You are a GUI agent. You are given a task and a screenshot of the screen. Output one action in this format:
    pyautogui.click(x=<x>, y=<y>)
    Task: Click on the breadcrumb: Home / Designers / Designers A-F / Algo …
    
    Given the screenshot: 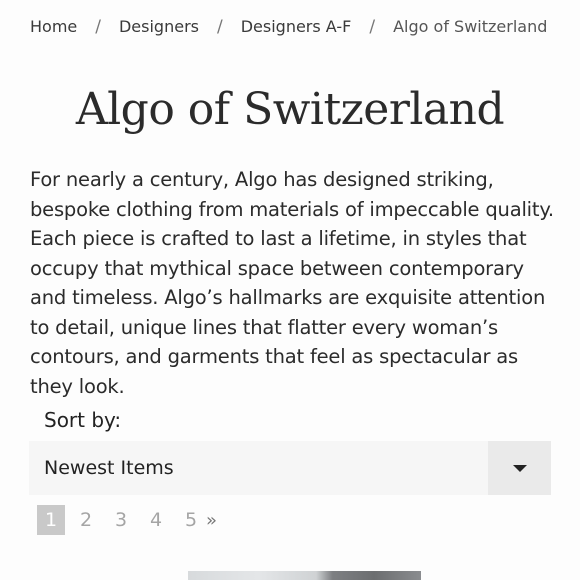 What is the action you would take?
    pyautogui.click(x=300, y=27)
    